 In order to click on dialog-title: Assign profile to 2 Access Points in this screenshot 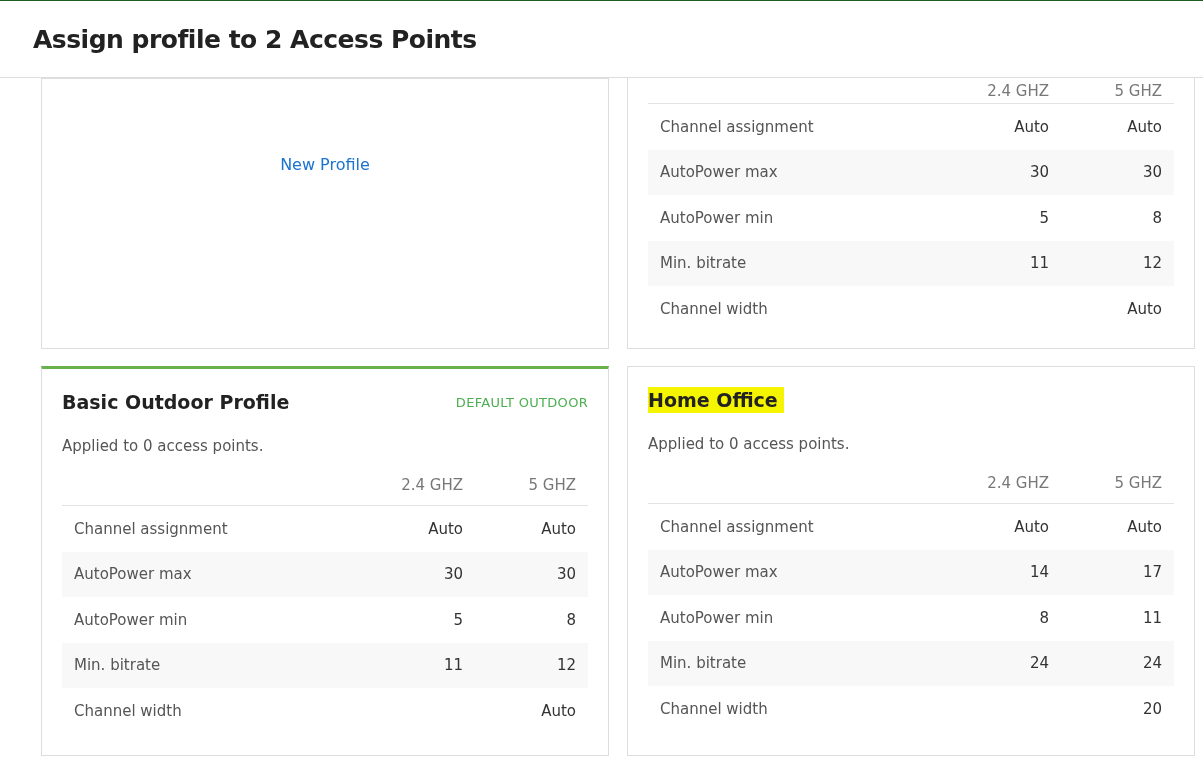, I will do `click(255, 39)`.